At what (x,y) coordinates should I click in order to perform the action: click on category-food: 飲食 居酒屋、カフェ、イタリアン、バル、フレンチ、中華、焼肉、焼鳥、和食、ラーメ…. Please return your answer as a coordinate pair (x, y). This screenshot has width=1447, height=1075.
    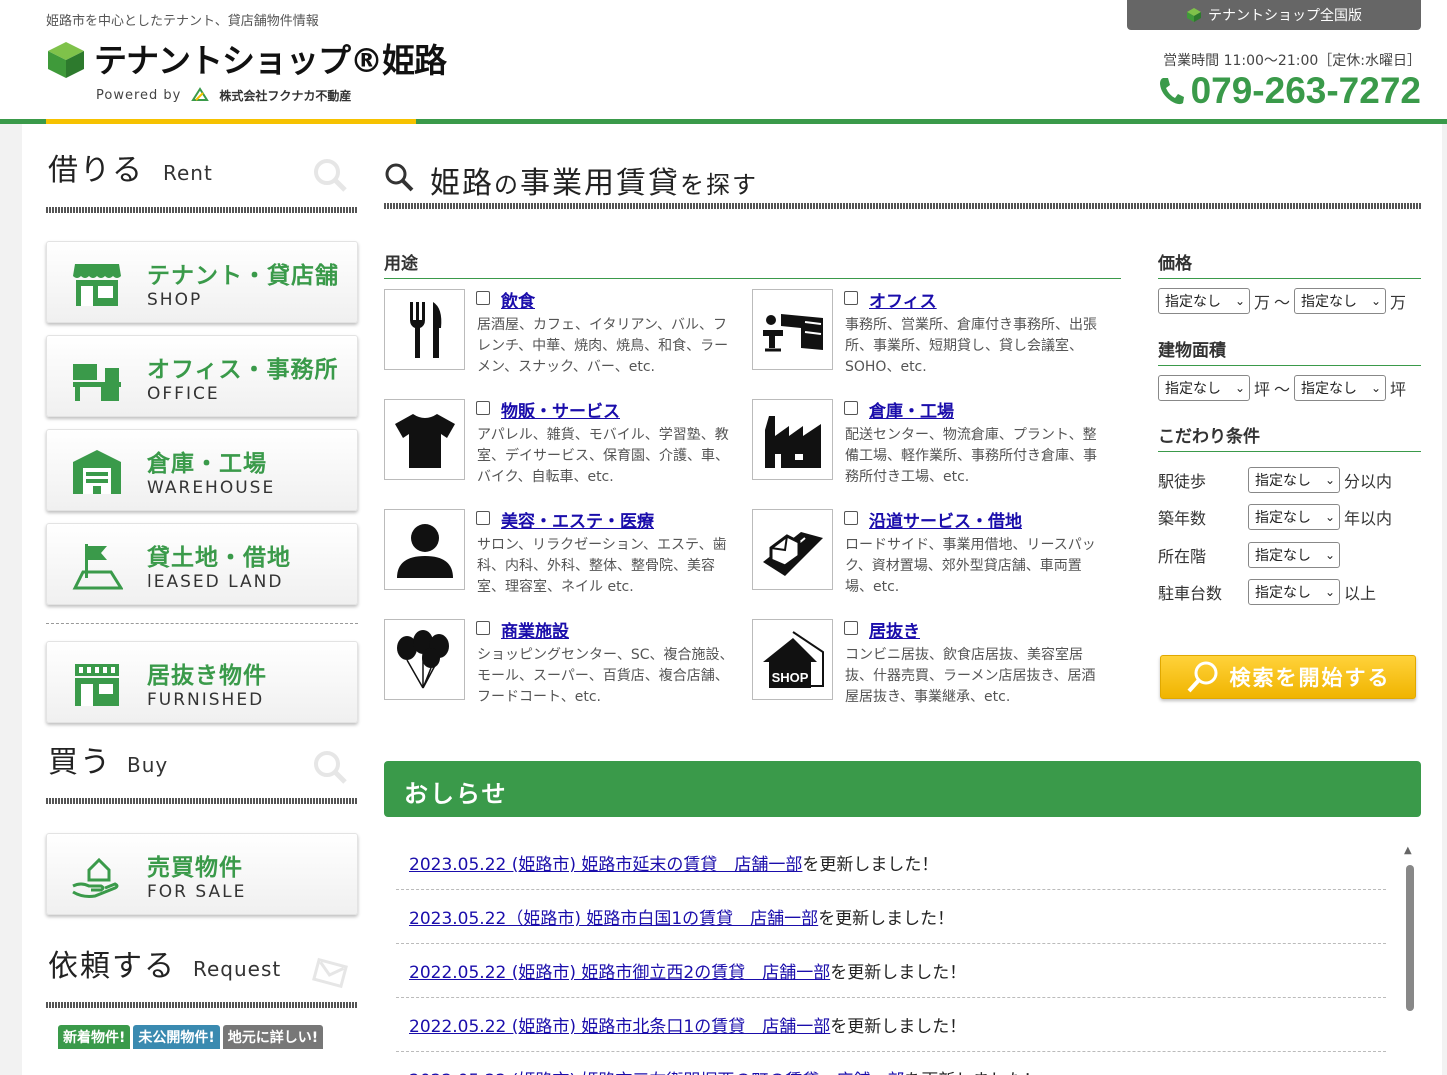
    Looking at the image, I should click on (559, 334).